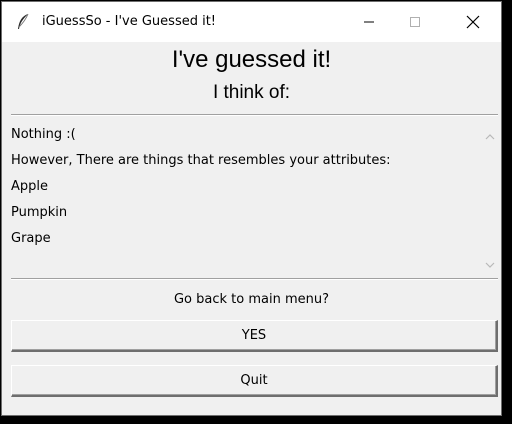  What do you see at coordinates (31, 238) in the screenshot?
I see `result-line: Grape` at bounding box center [31, 238].